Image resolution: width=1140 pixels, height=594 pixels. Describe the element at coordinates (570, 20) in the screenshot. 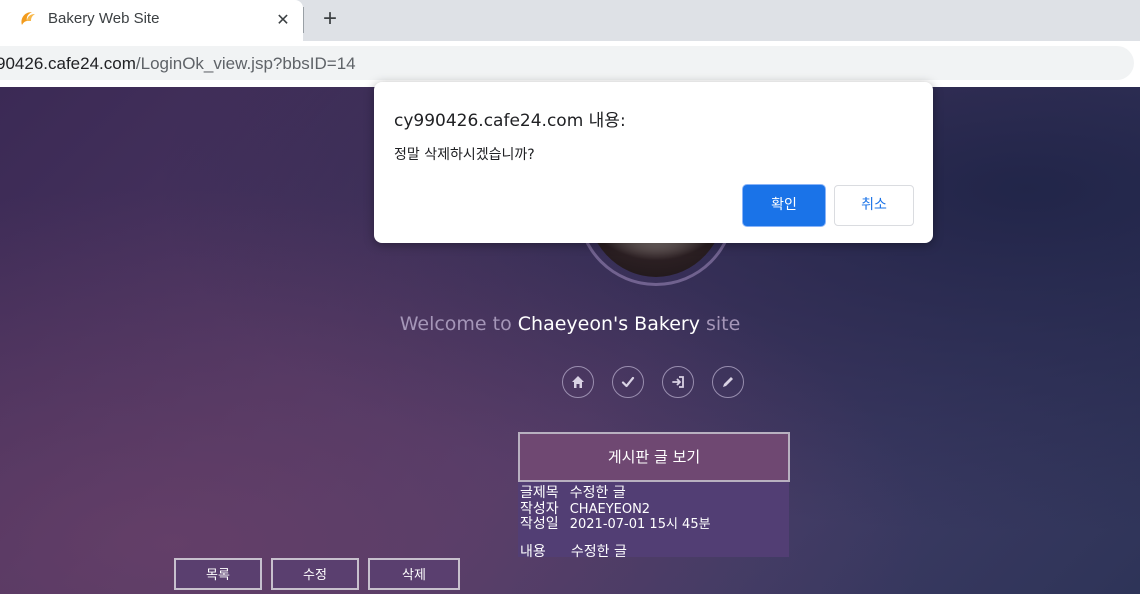

I see `tab-strip: Bakery Web Site ✕ +` at that location.